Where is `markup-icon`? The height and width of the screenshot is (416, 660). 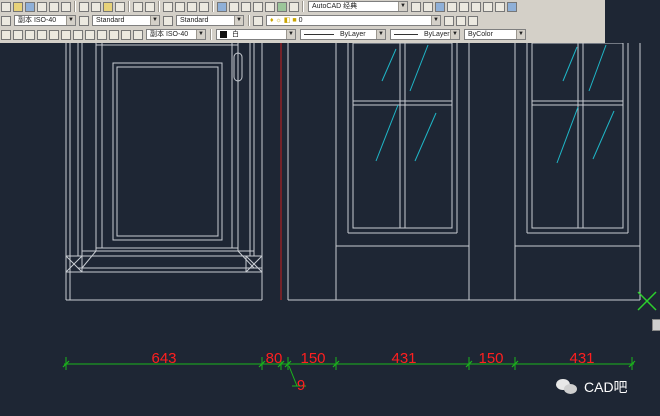 markup-icon is located at coordinates (270, 6).